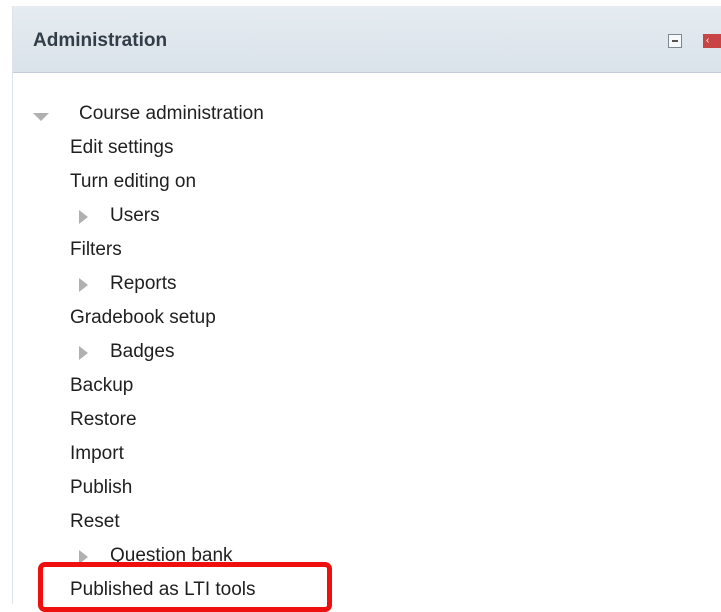  I want to click on tree-label-course-administration: Course administration, so click(171, 113).